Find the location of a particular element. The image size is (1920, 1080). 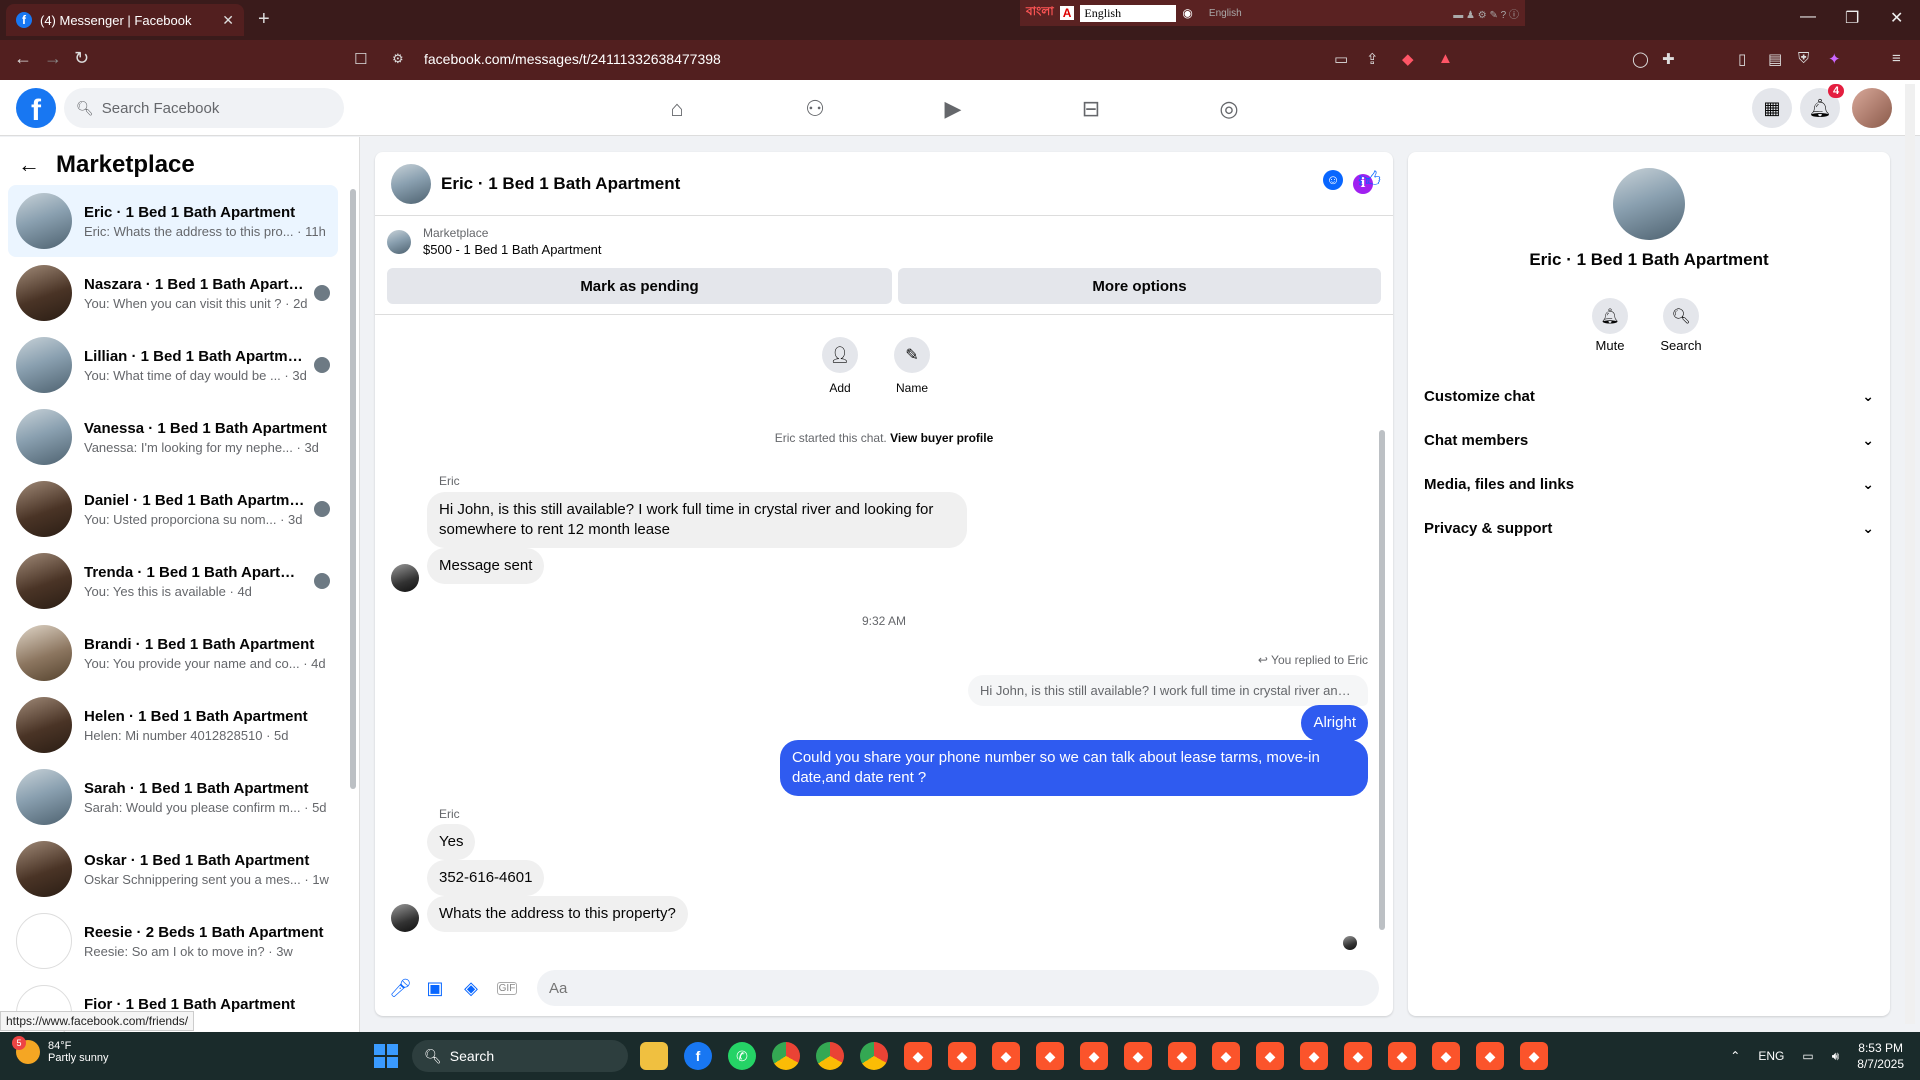

browser-tab: f (4) Messenger | Facebook ✕ is located at coordinates (125, 20).